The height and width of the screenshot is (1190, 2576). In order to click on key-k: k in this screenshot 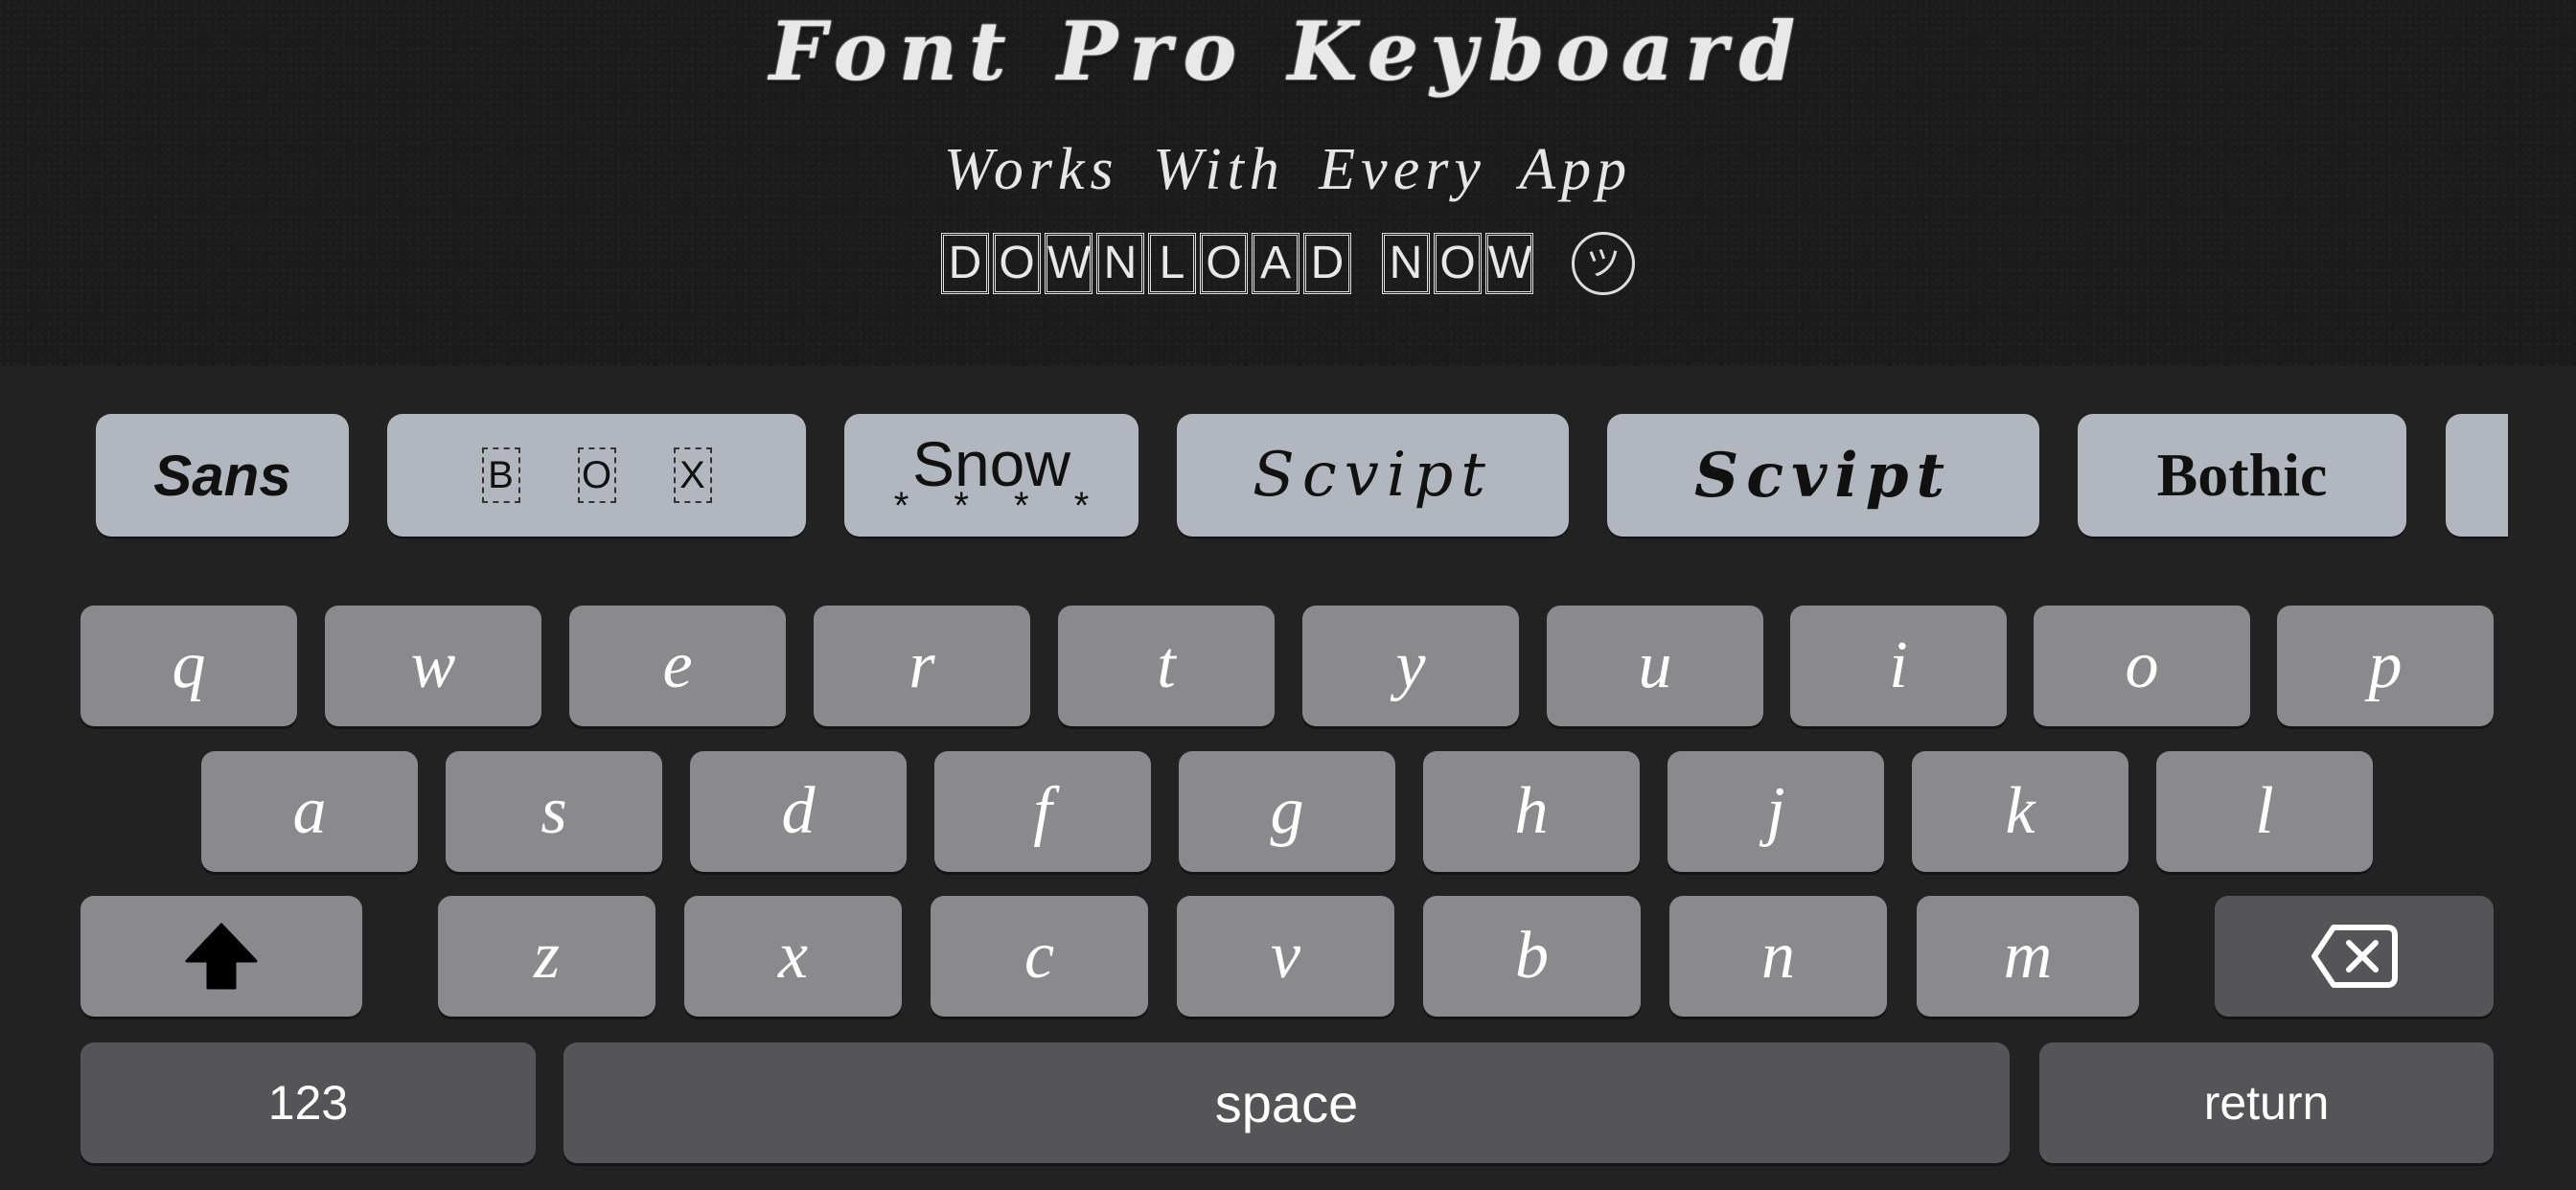, I will do `click(2020, 811)`.